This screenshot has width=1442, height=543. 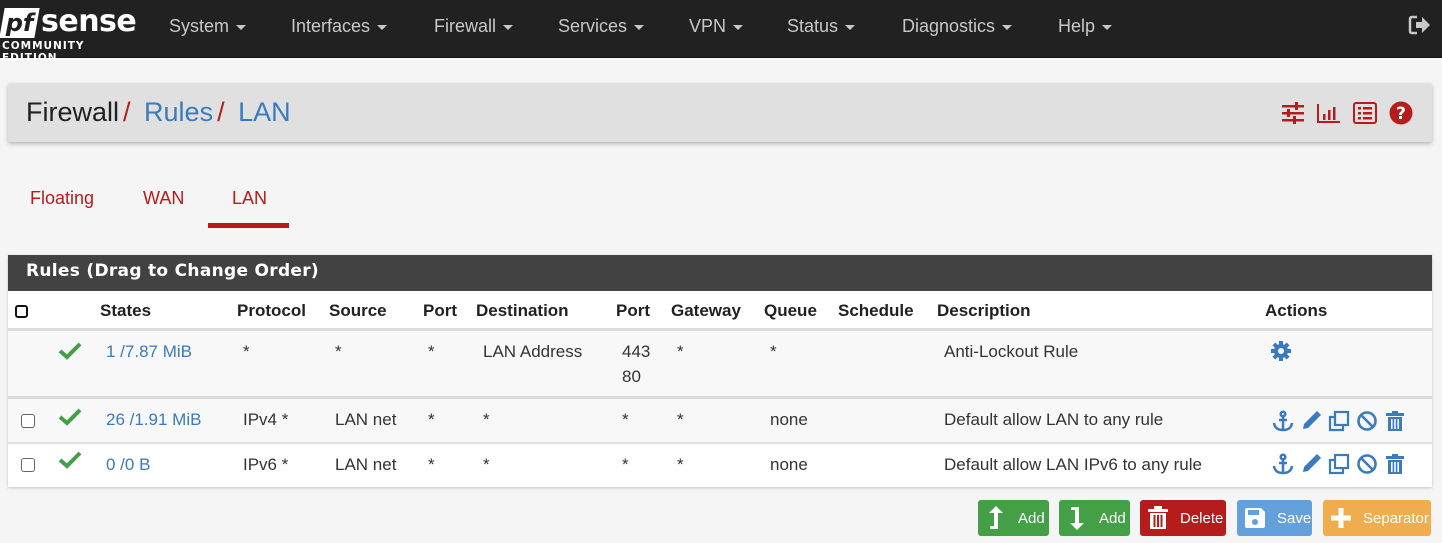 I want to click on button-label: Delete, so click(x=1202, y=518).